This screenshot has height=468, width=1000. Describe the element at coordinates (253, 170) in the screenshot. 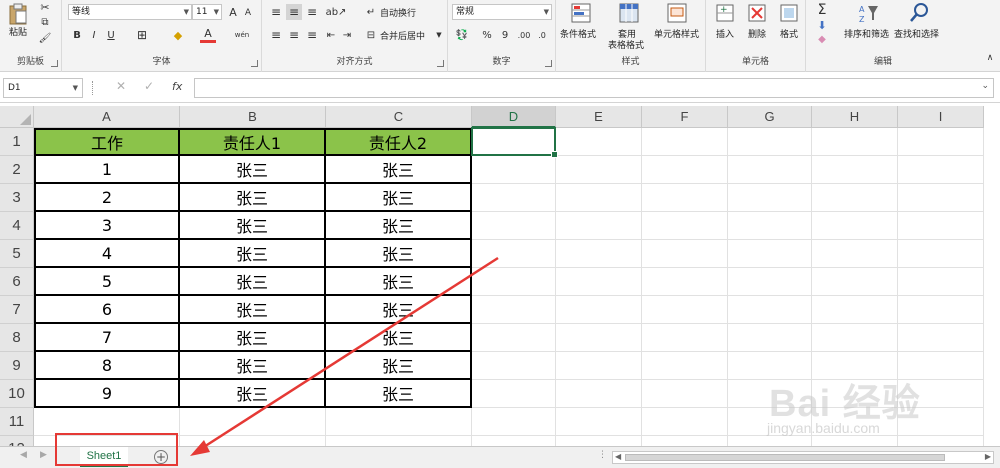

I see `table-cell-b2: 张三` at that location.